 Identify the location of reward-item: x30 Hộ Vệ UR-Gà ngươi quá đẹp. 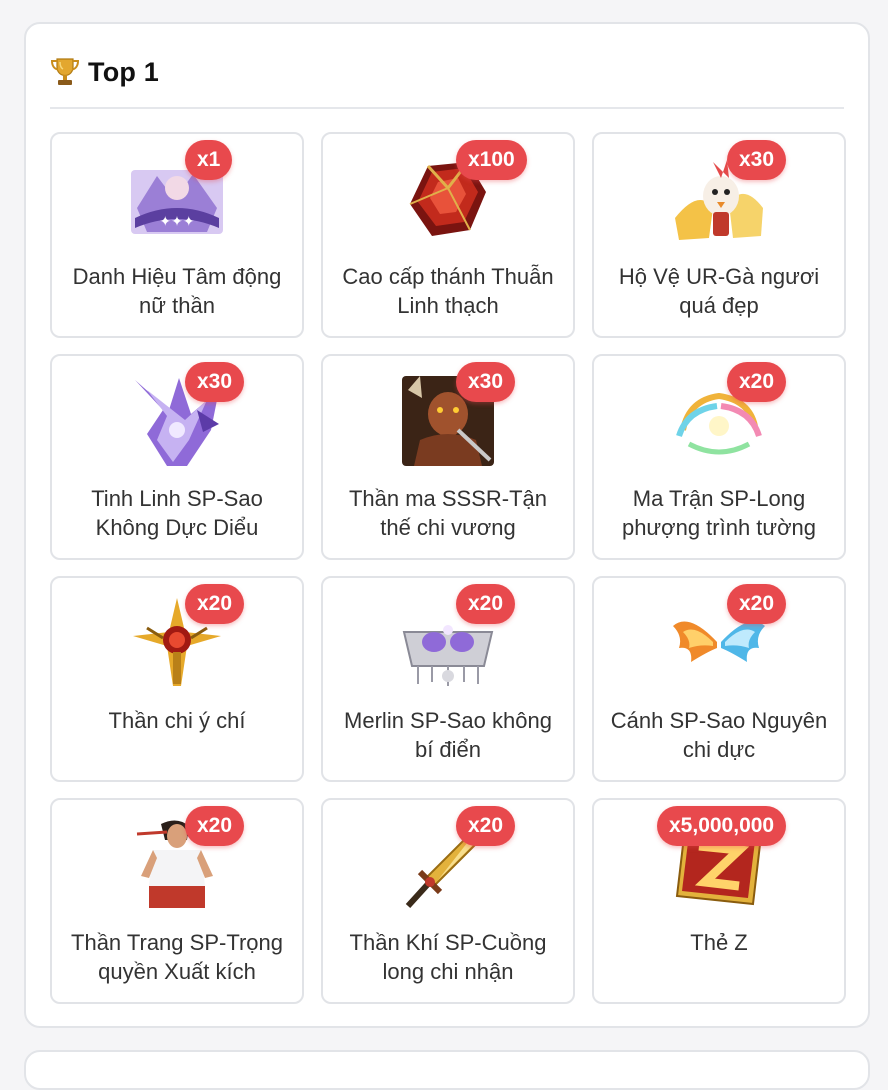
(719, 235).